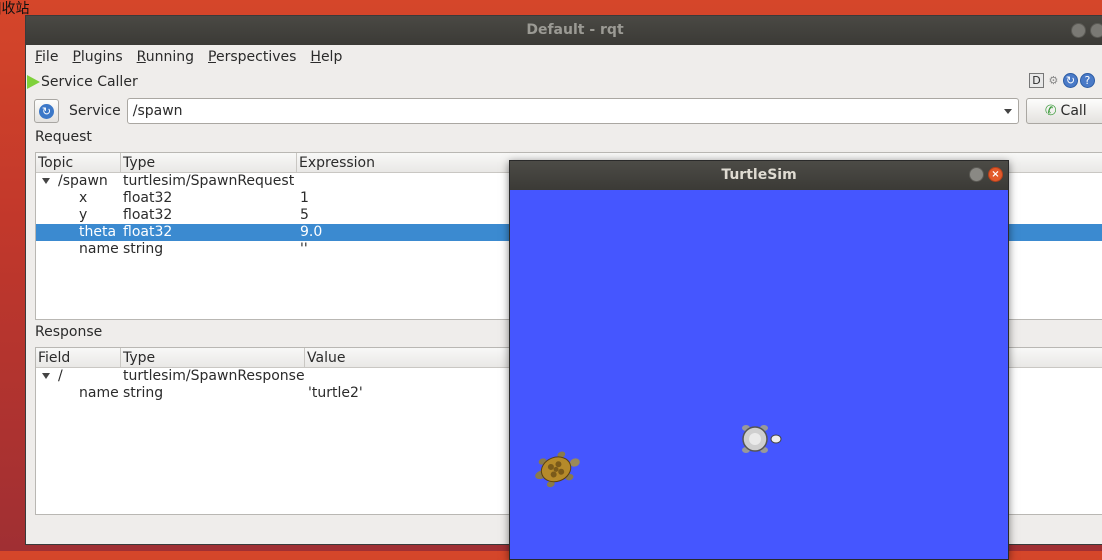 The image size is (1102, 560). What do you see at coordinates (98, 232) in the screenshot?
I see `topic-text: theta` at bounding box center [98, 232].